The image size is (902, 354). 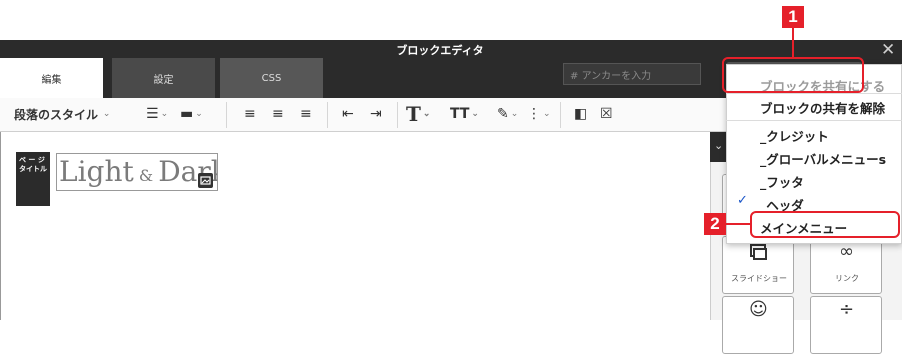 What do you see at coordinates (460, 114) in the screenshot?
I see `font-size-icon: TT` at bounding box center [460, 114].